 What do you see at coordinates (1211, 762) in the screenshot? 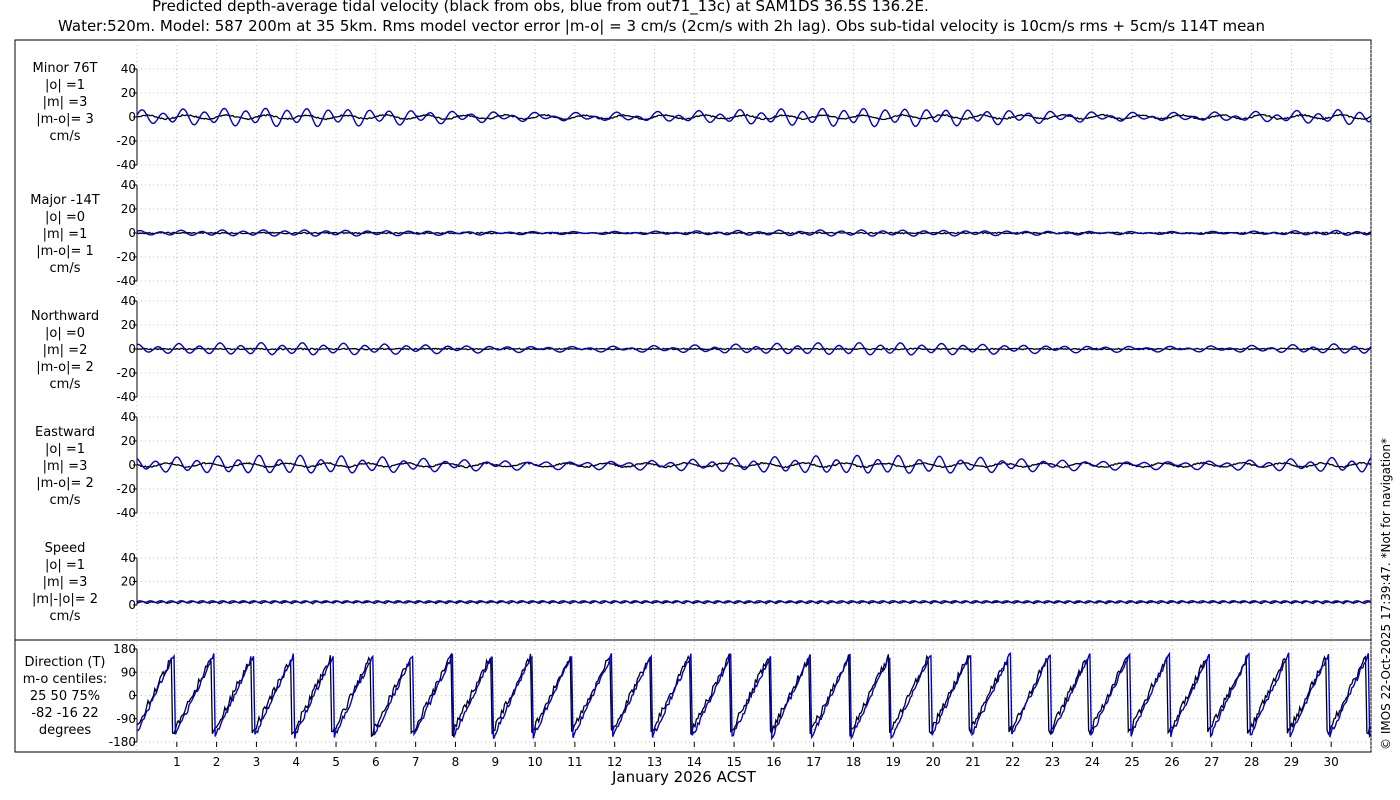
I see `x-tick-label: 27` at bounding box center [1211, 762].